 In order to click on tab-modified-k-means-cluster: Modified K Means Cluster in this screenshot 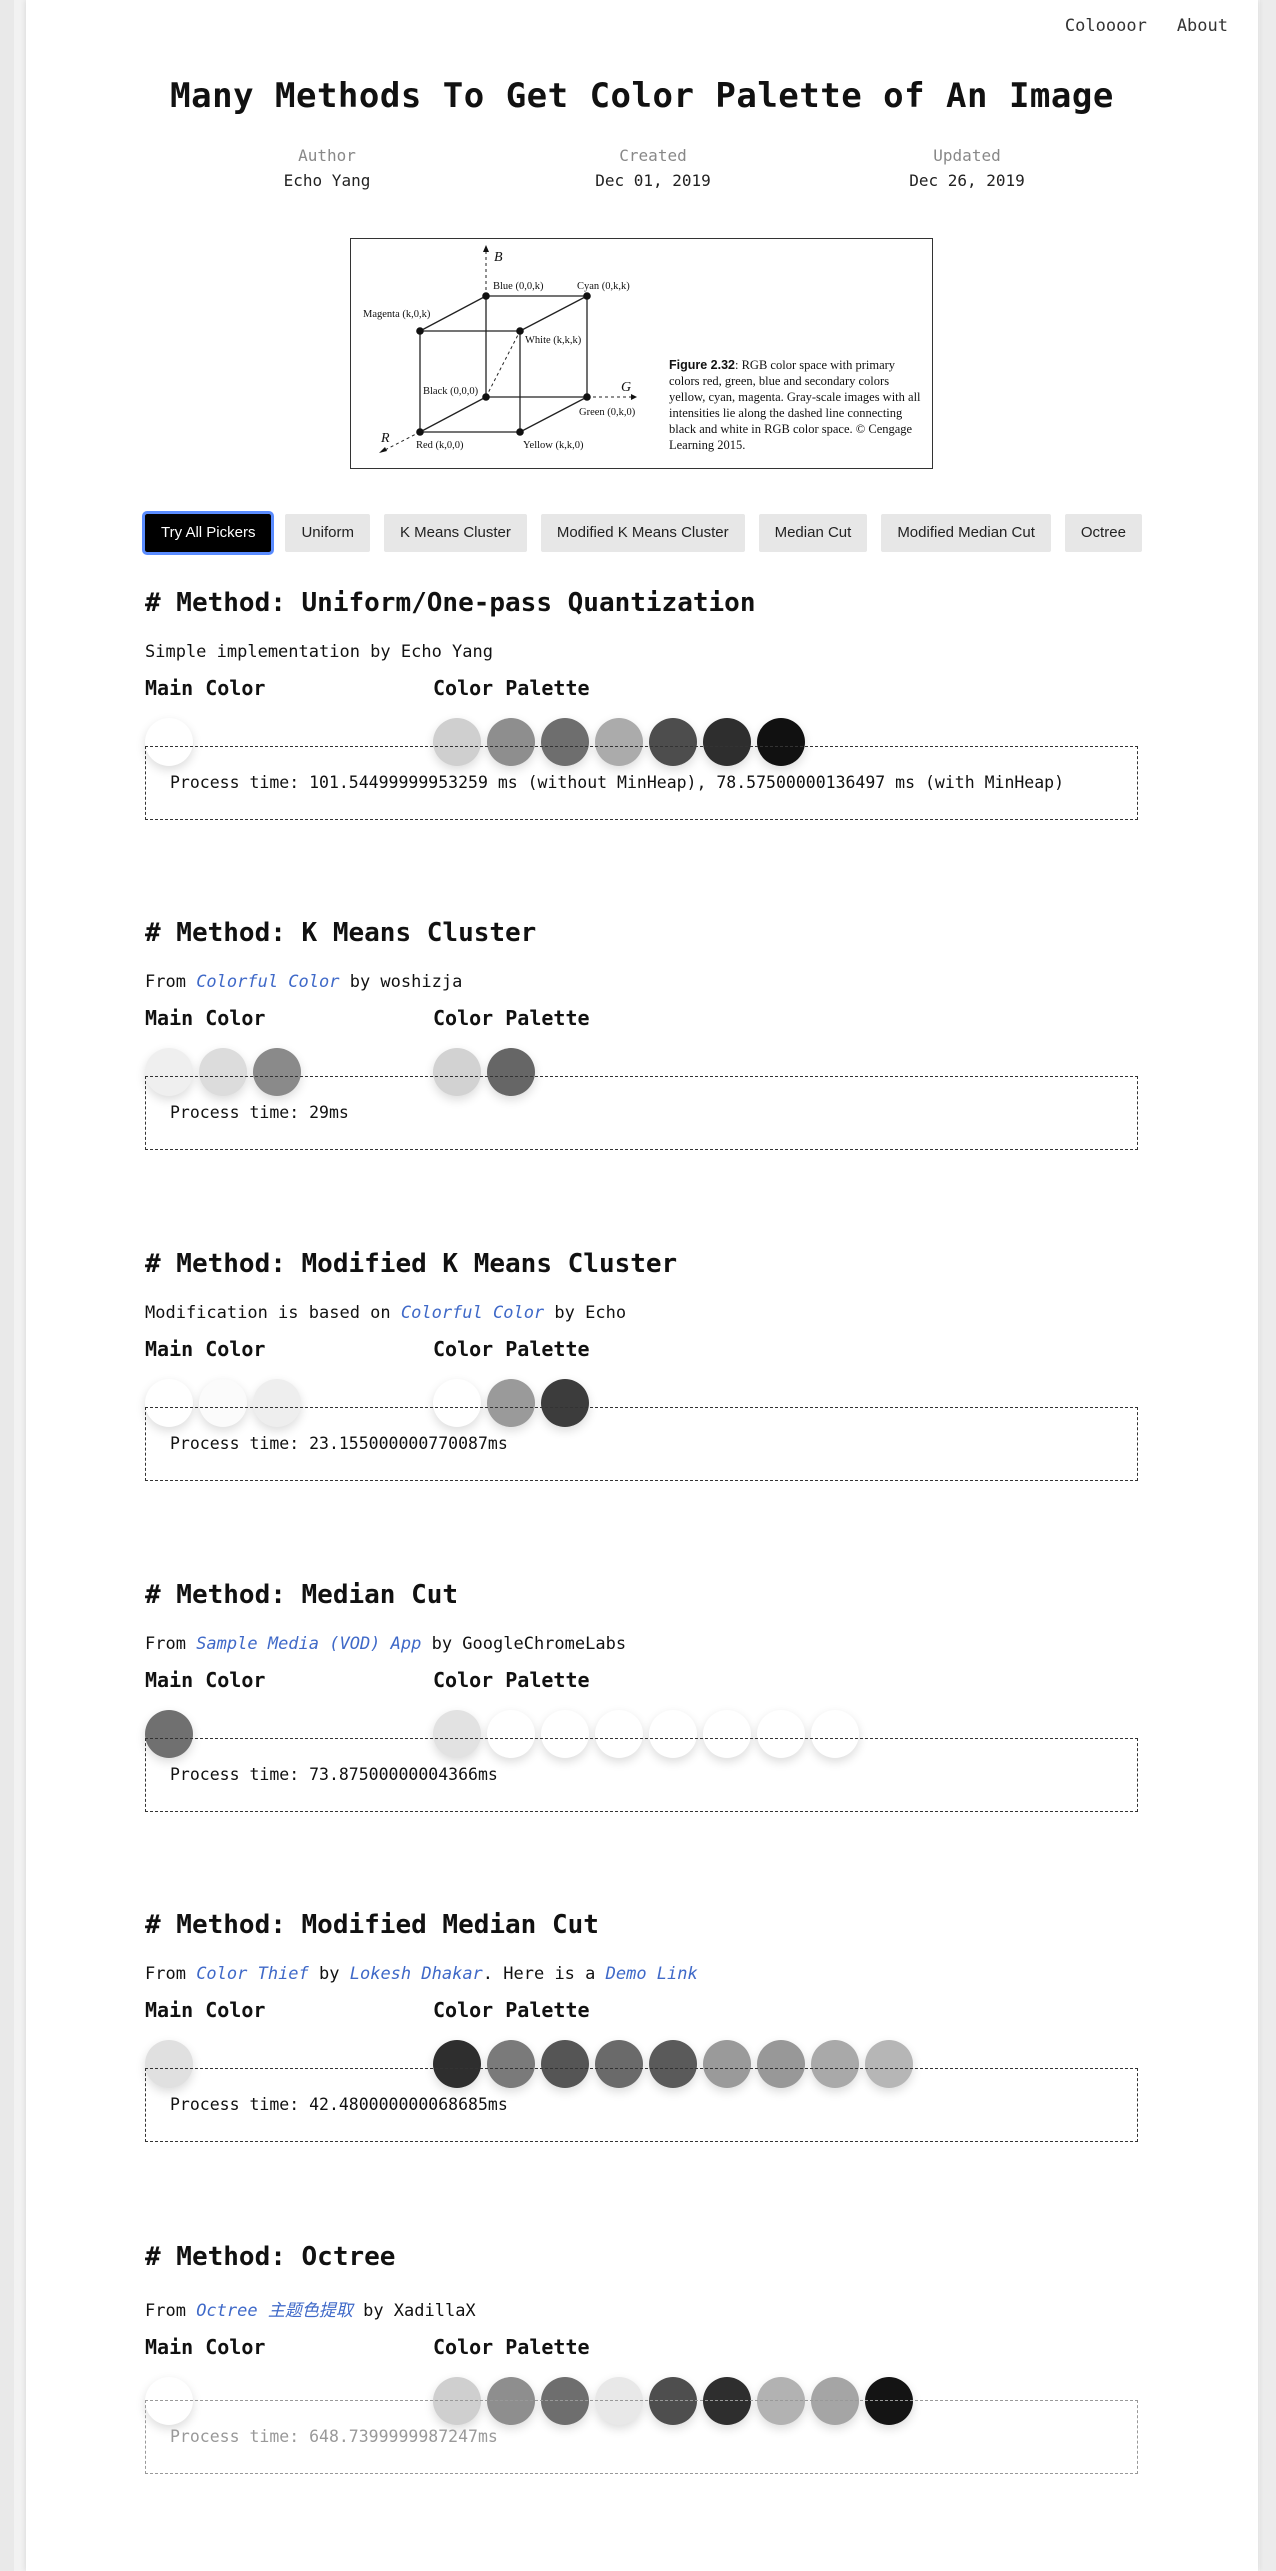, I will do `click(642, 533)`.